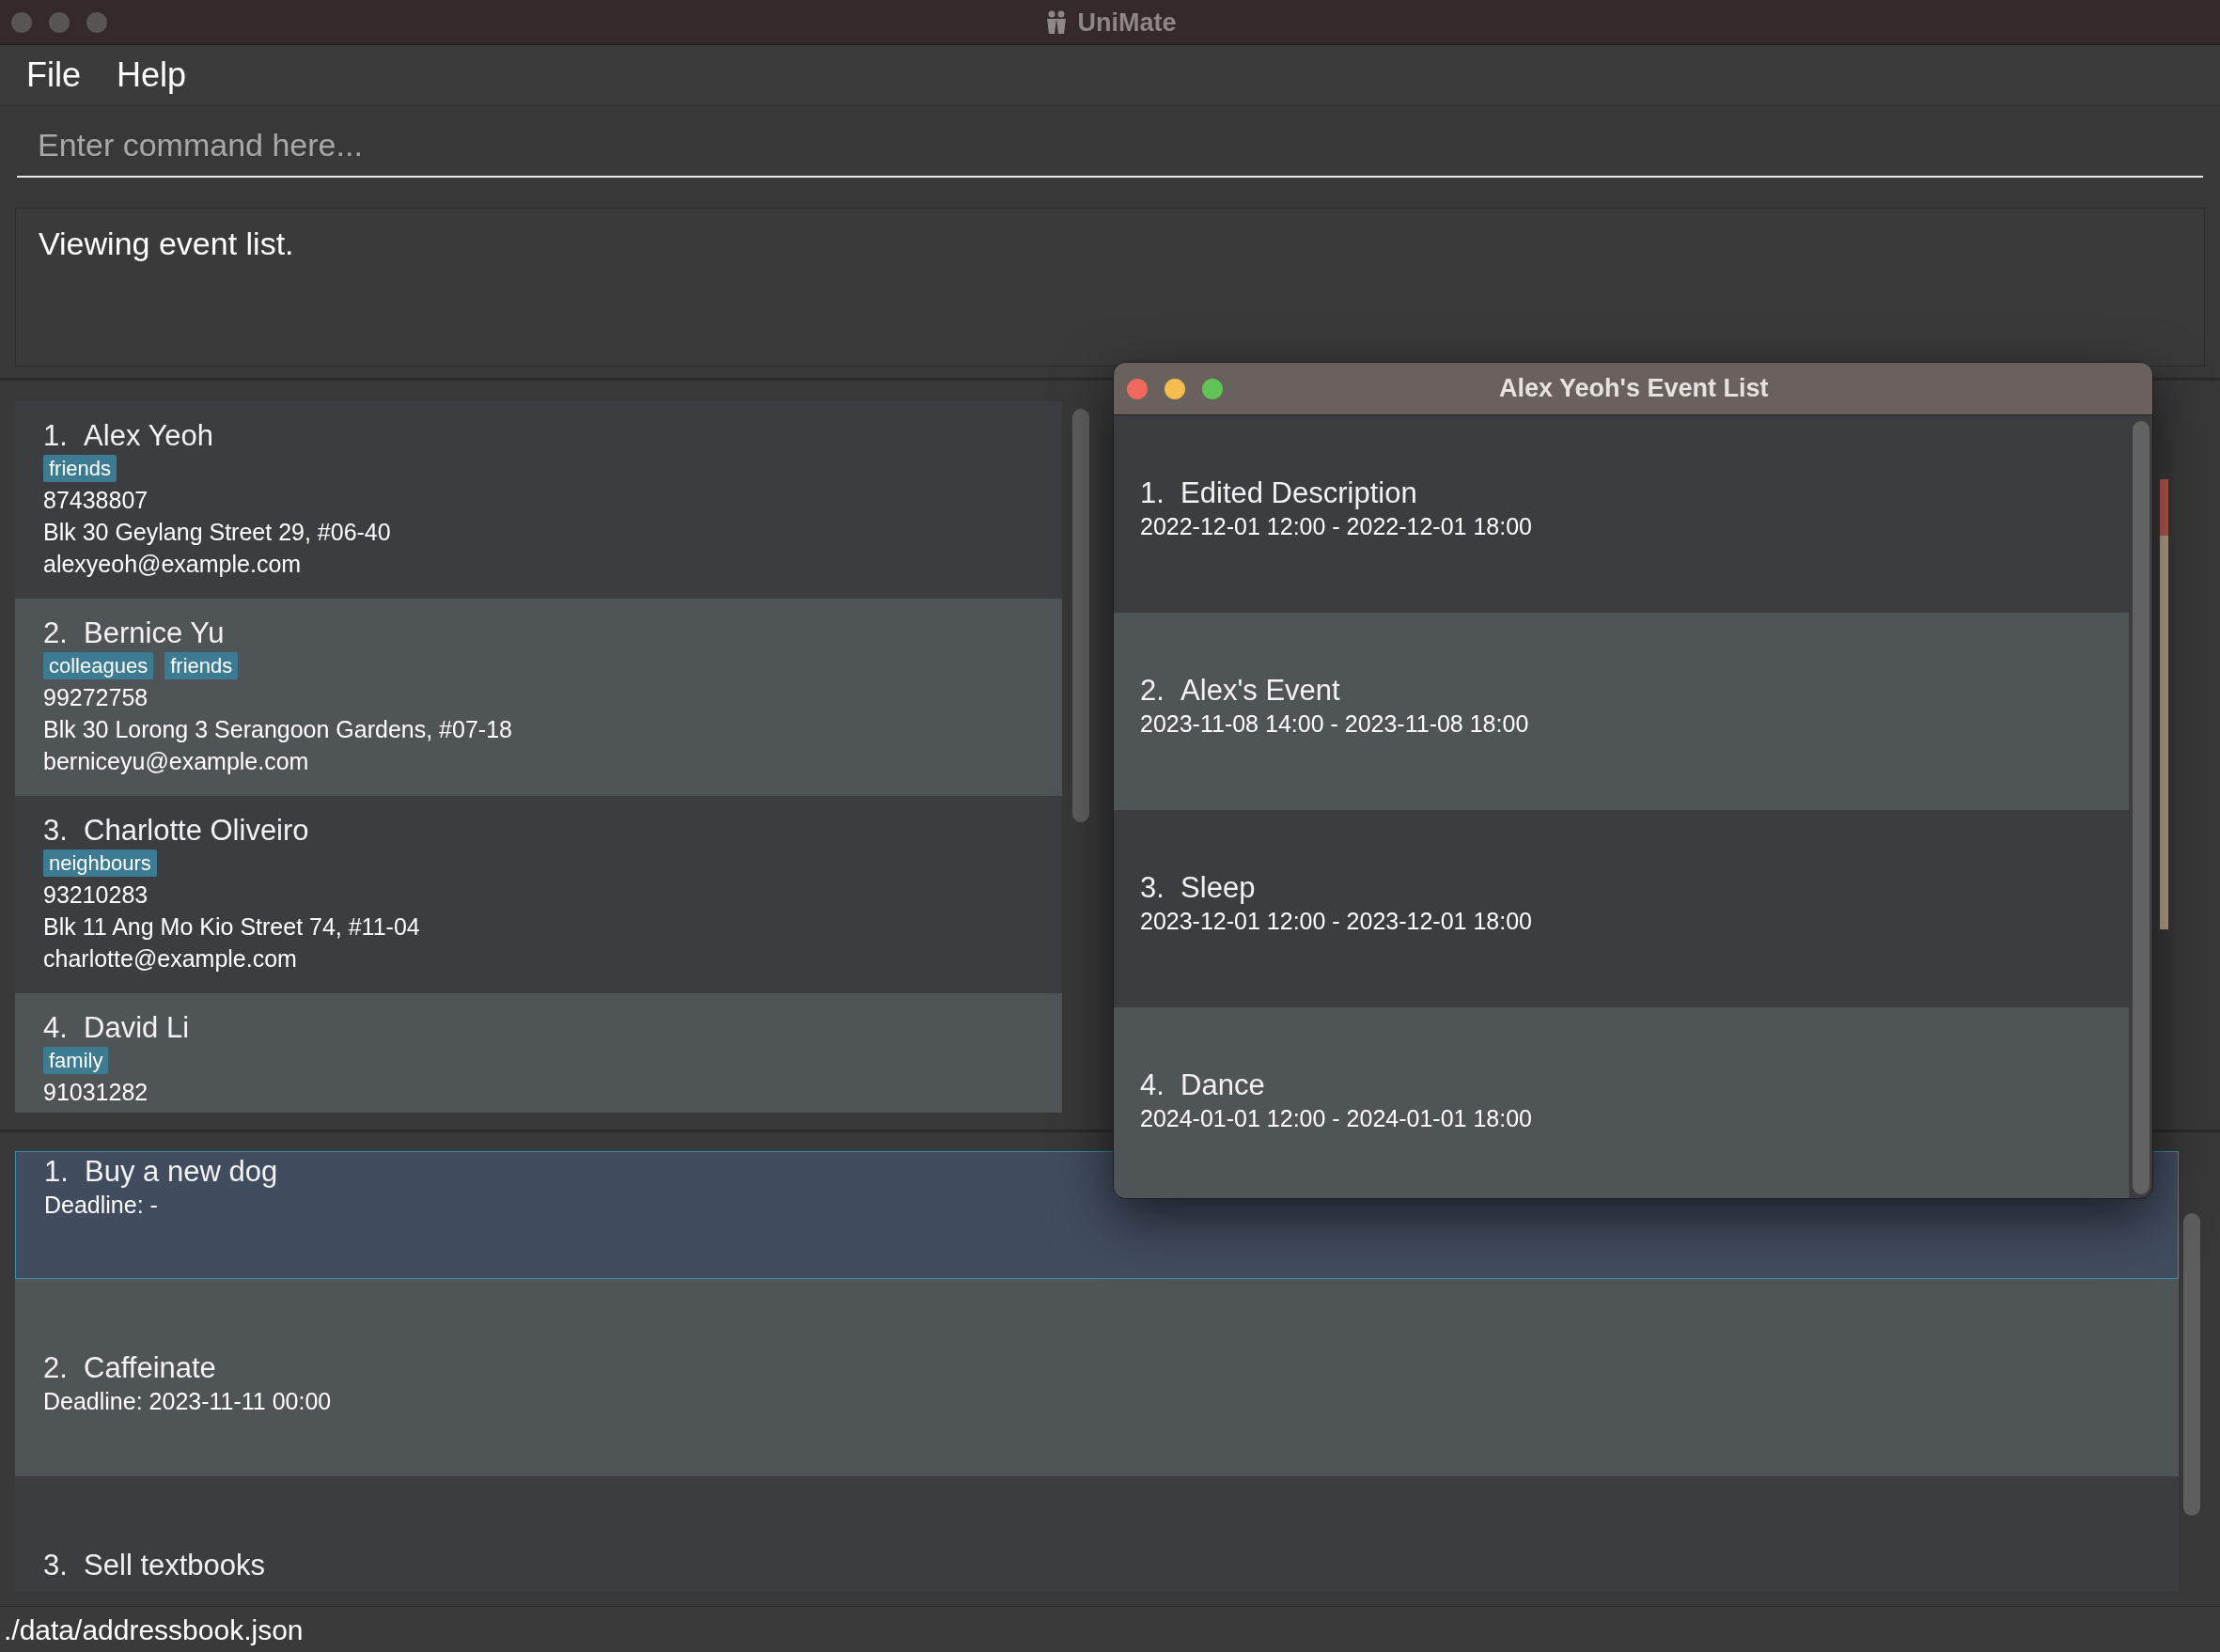 Image resolution: width=2220 pixels, height=1652 pixels. I want to click on person-card: 1. Alex Yeoh friends 87438807 Blk 30 Geylang Street 29, #06-40 alexyeoh@example.com, so click(538, 500).